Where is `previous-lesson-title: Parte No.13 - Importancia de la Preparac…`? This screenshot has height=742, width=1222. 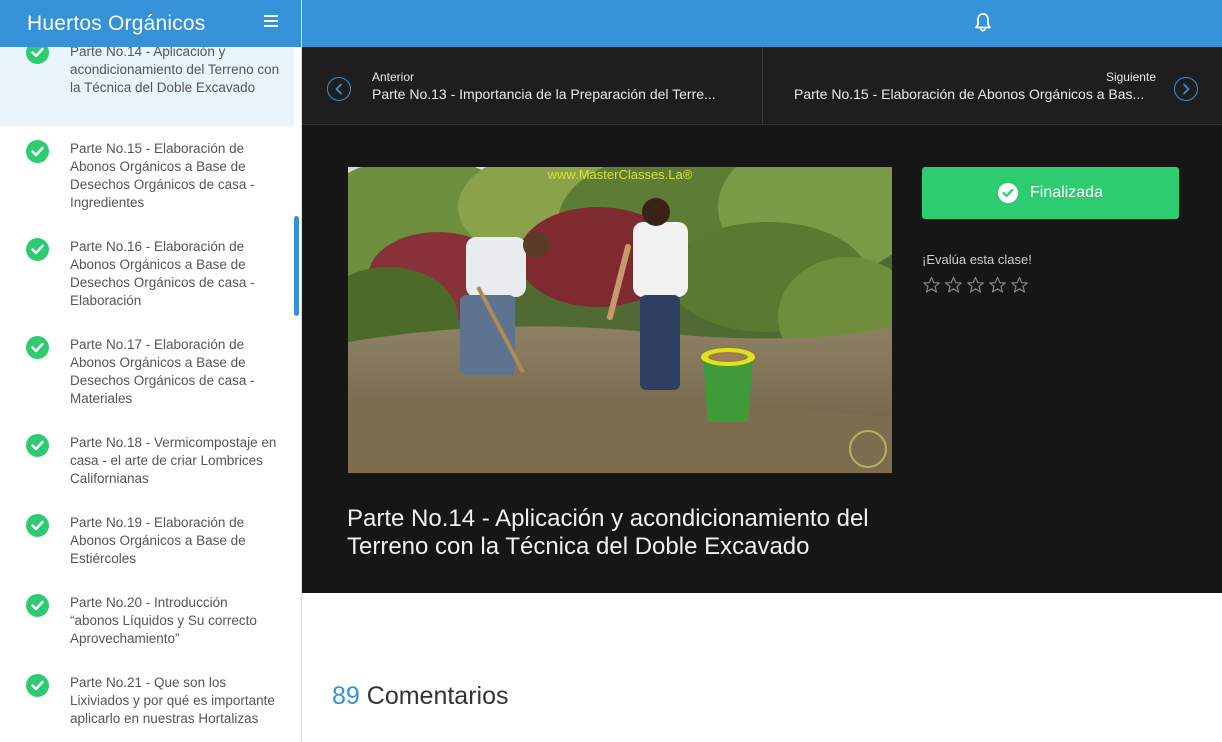
previous-lesson-title: Parte No.13 - Importancia de la Preparac… is located at coordinates (544, 94).